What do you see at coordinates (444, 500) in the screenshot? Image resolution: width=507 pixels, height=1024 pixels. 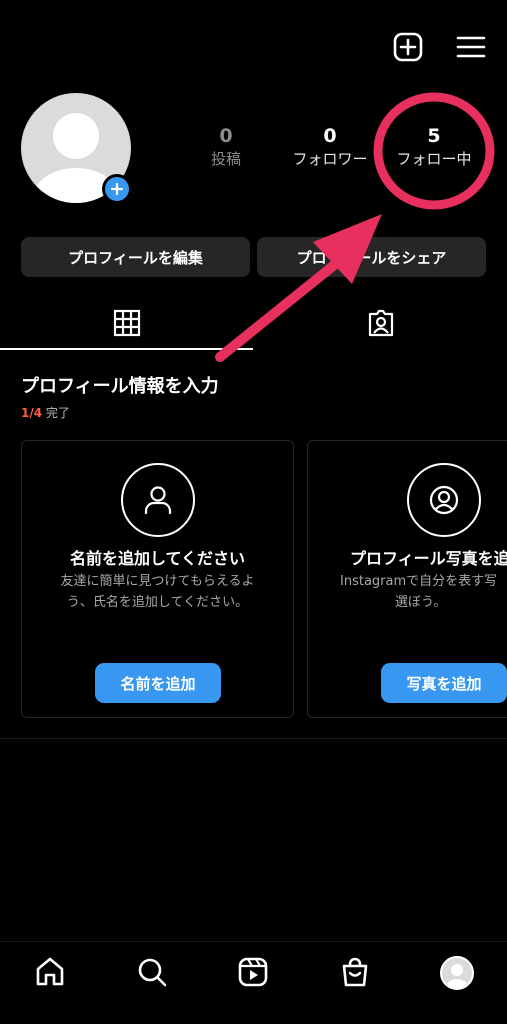 I see `person-circle-icon` at bounding box center [444, 500].